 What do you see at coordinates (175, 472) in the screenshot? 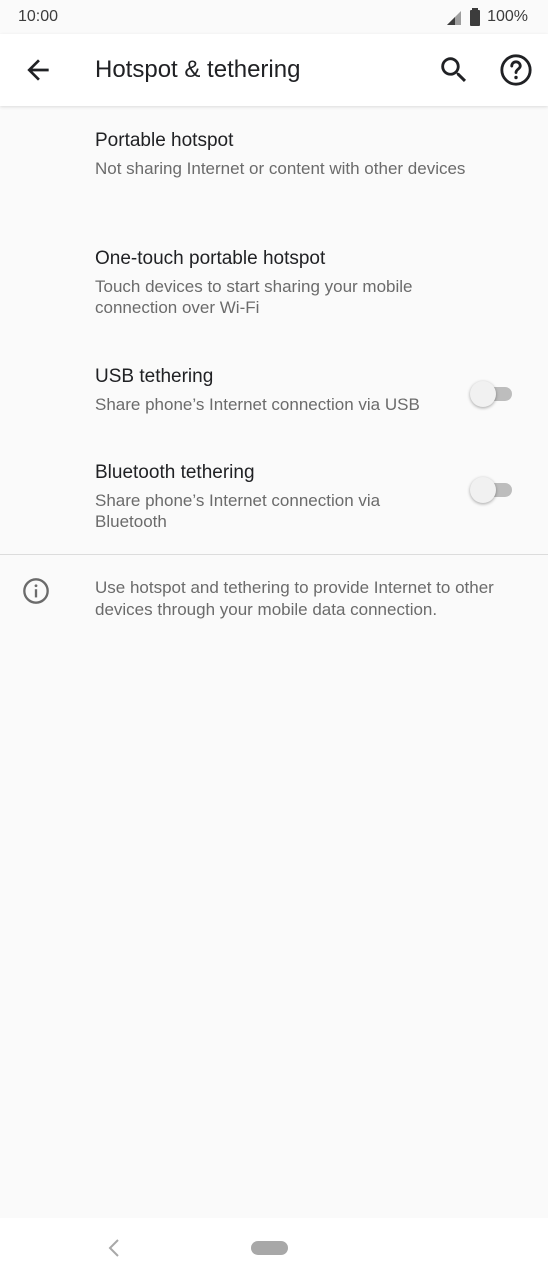
I see `item-title: Bluetooth tethering` at bounding box center [175, 472].